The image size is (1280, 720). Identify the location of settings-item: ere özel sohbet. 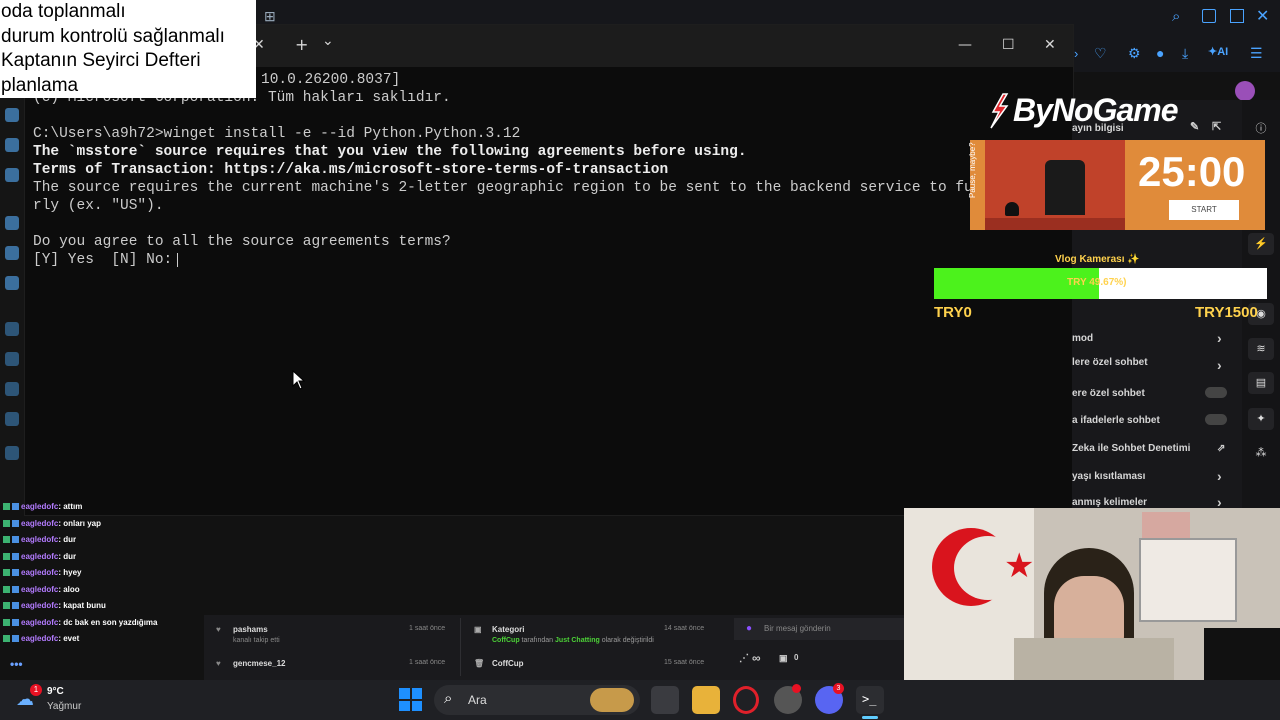
(1157, 395).